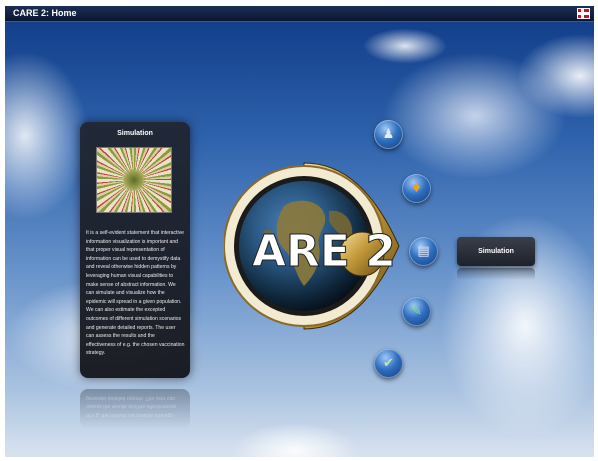 The width and height of the screenshot is (598, 461). I want to click on reports-menu-button: ✔, so click(388, 363).